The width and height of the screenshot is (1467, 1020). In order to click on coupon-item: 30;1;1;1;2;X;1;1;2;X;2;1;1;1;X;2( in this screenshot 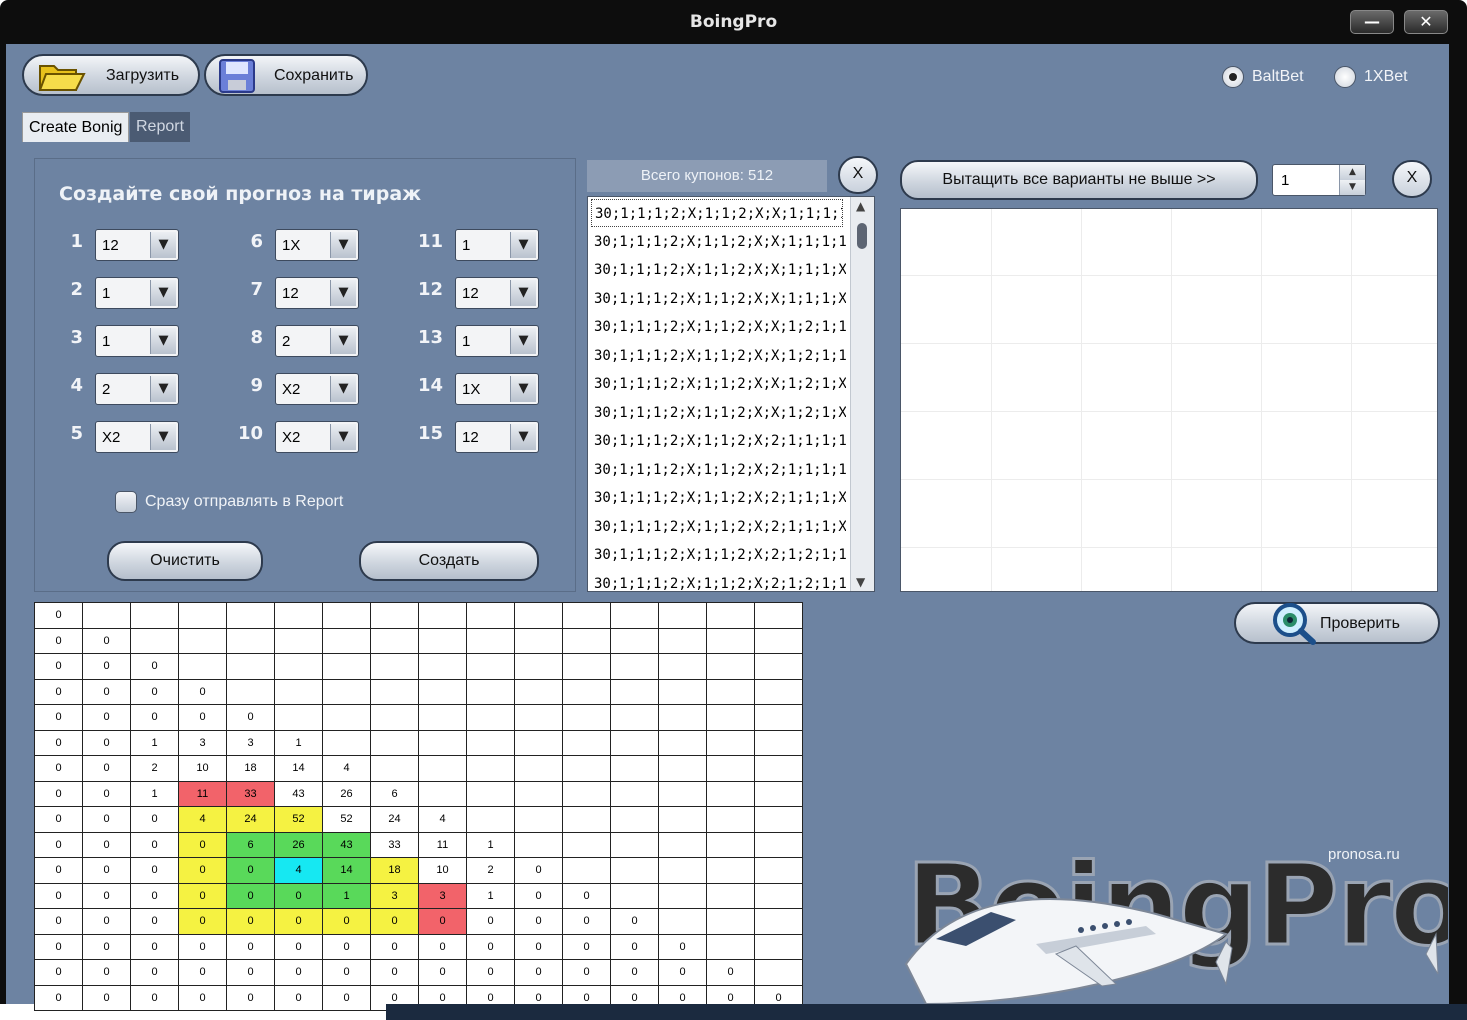, I will do `click(720, 527)`.